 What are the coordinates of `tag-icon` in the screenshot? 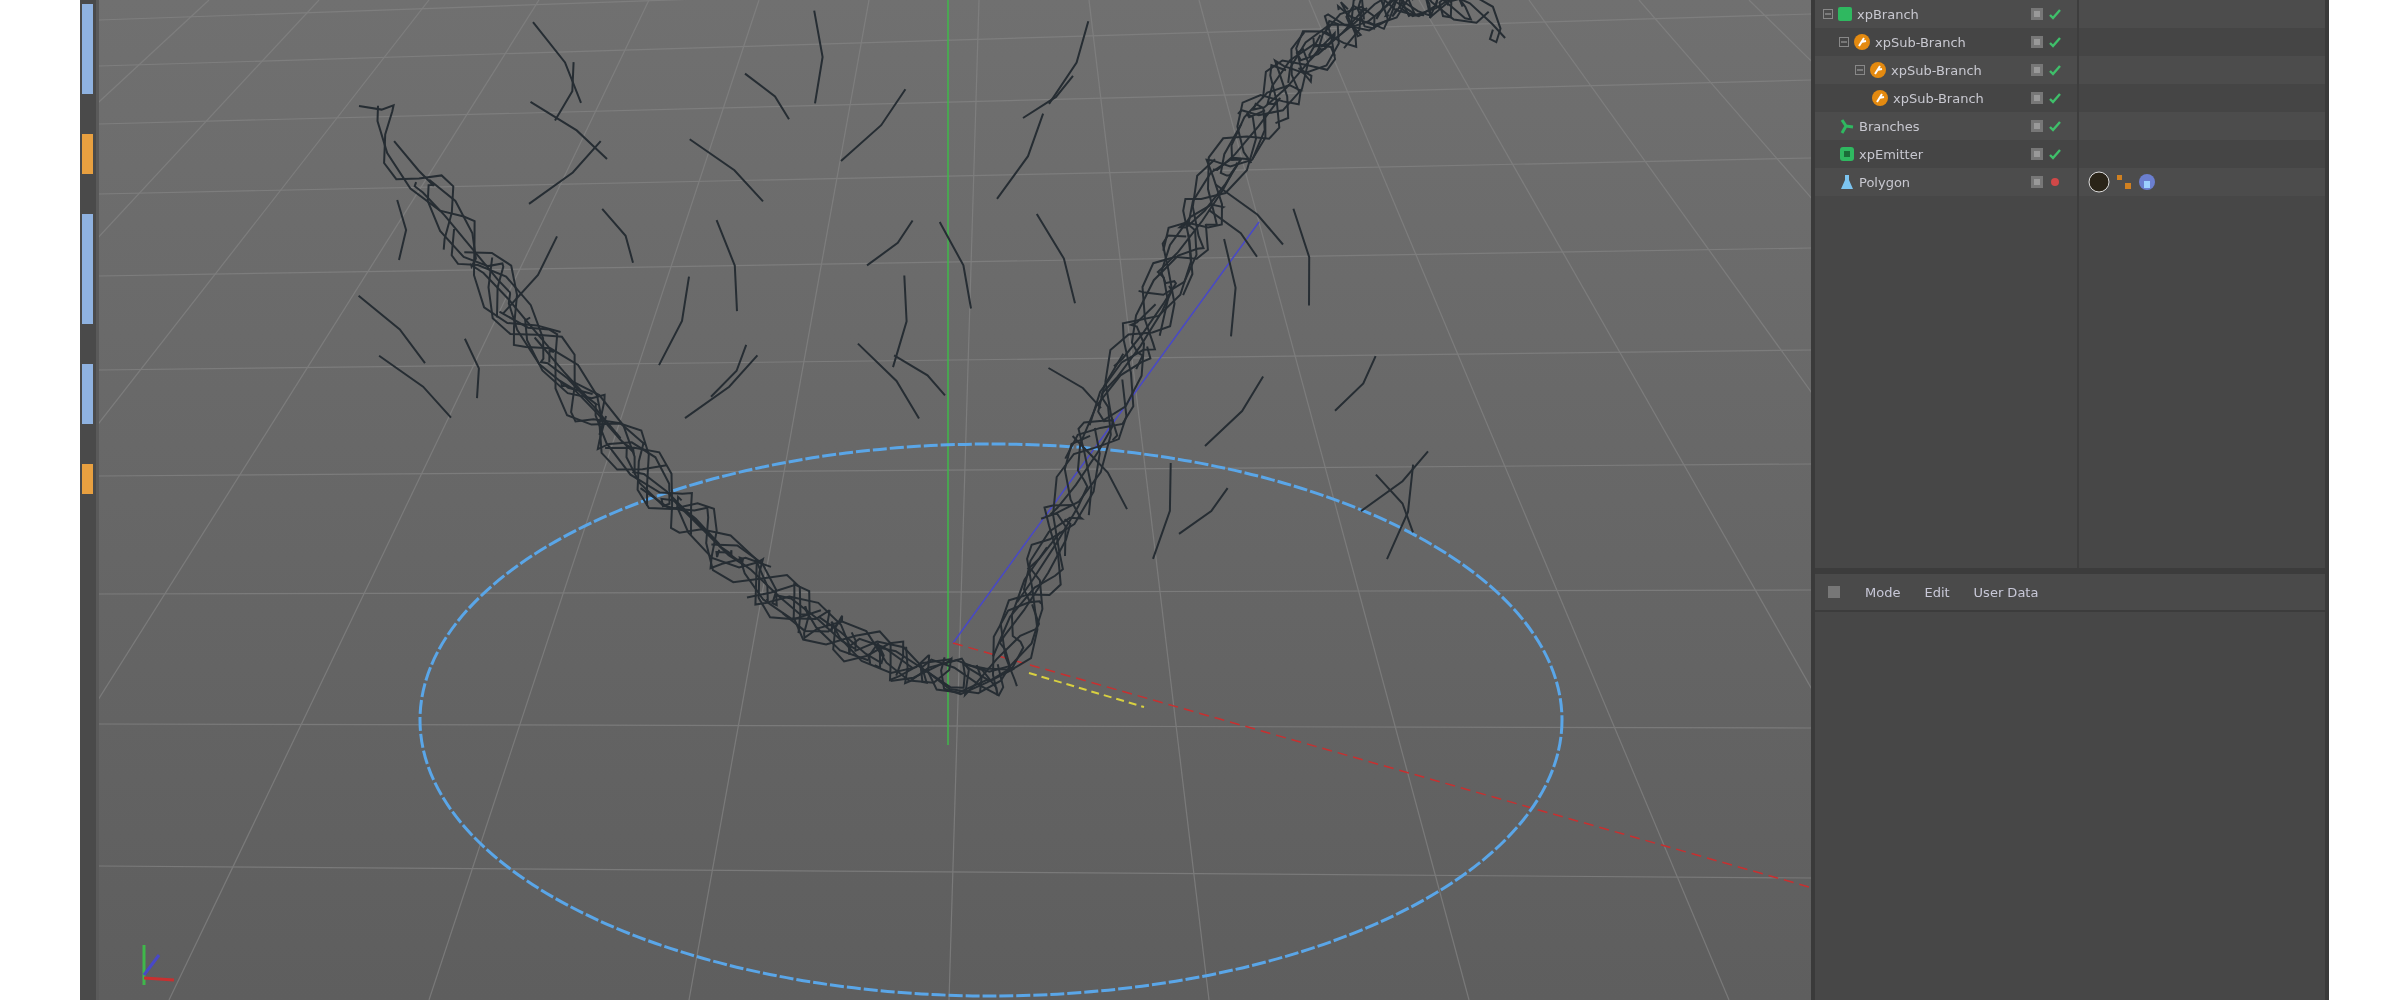 It's located at (2147, 182).